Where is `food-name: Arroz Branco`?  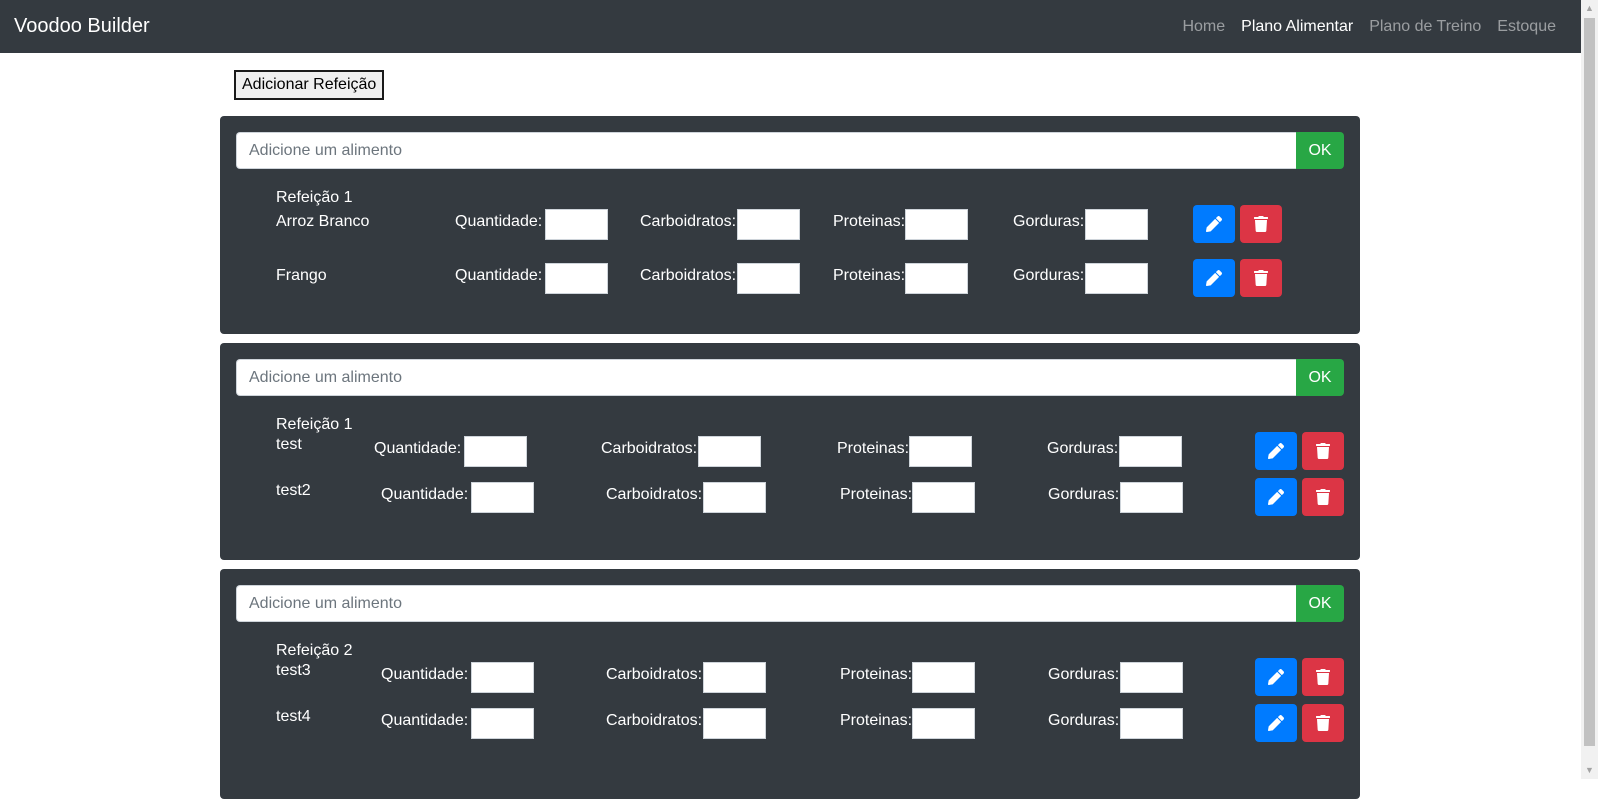
food-name: Arroz Branco is located at coordinates (323, 221).